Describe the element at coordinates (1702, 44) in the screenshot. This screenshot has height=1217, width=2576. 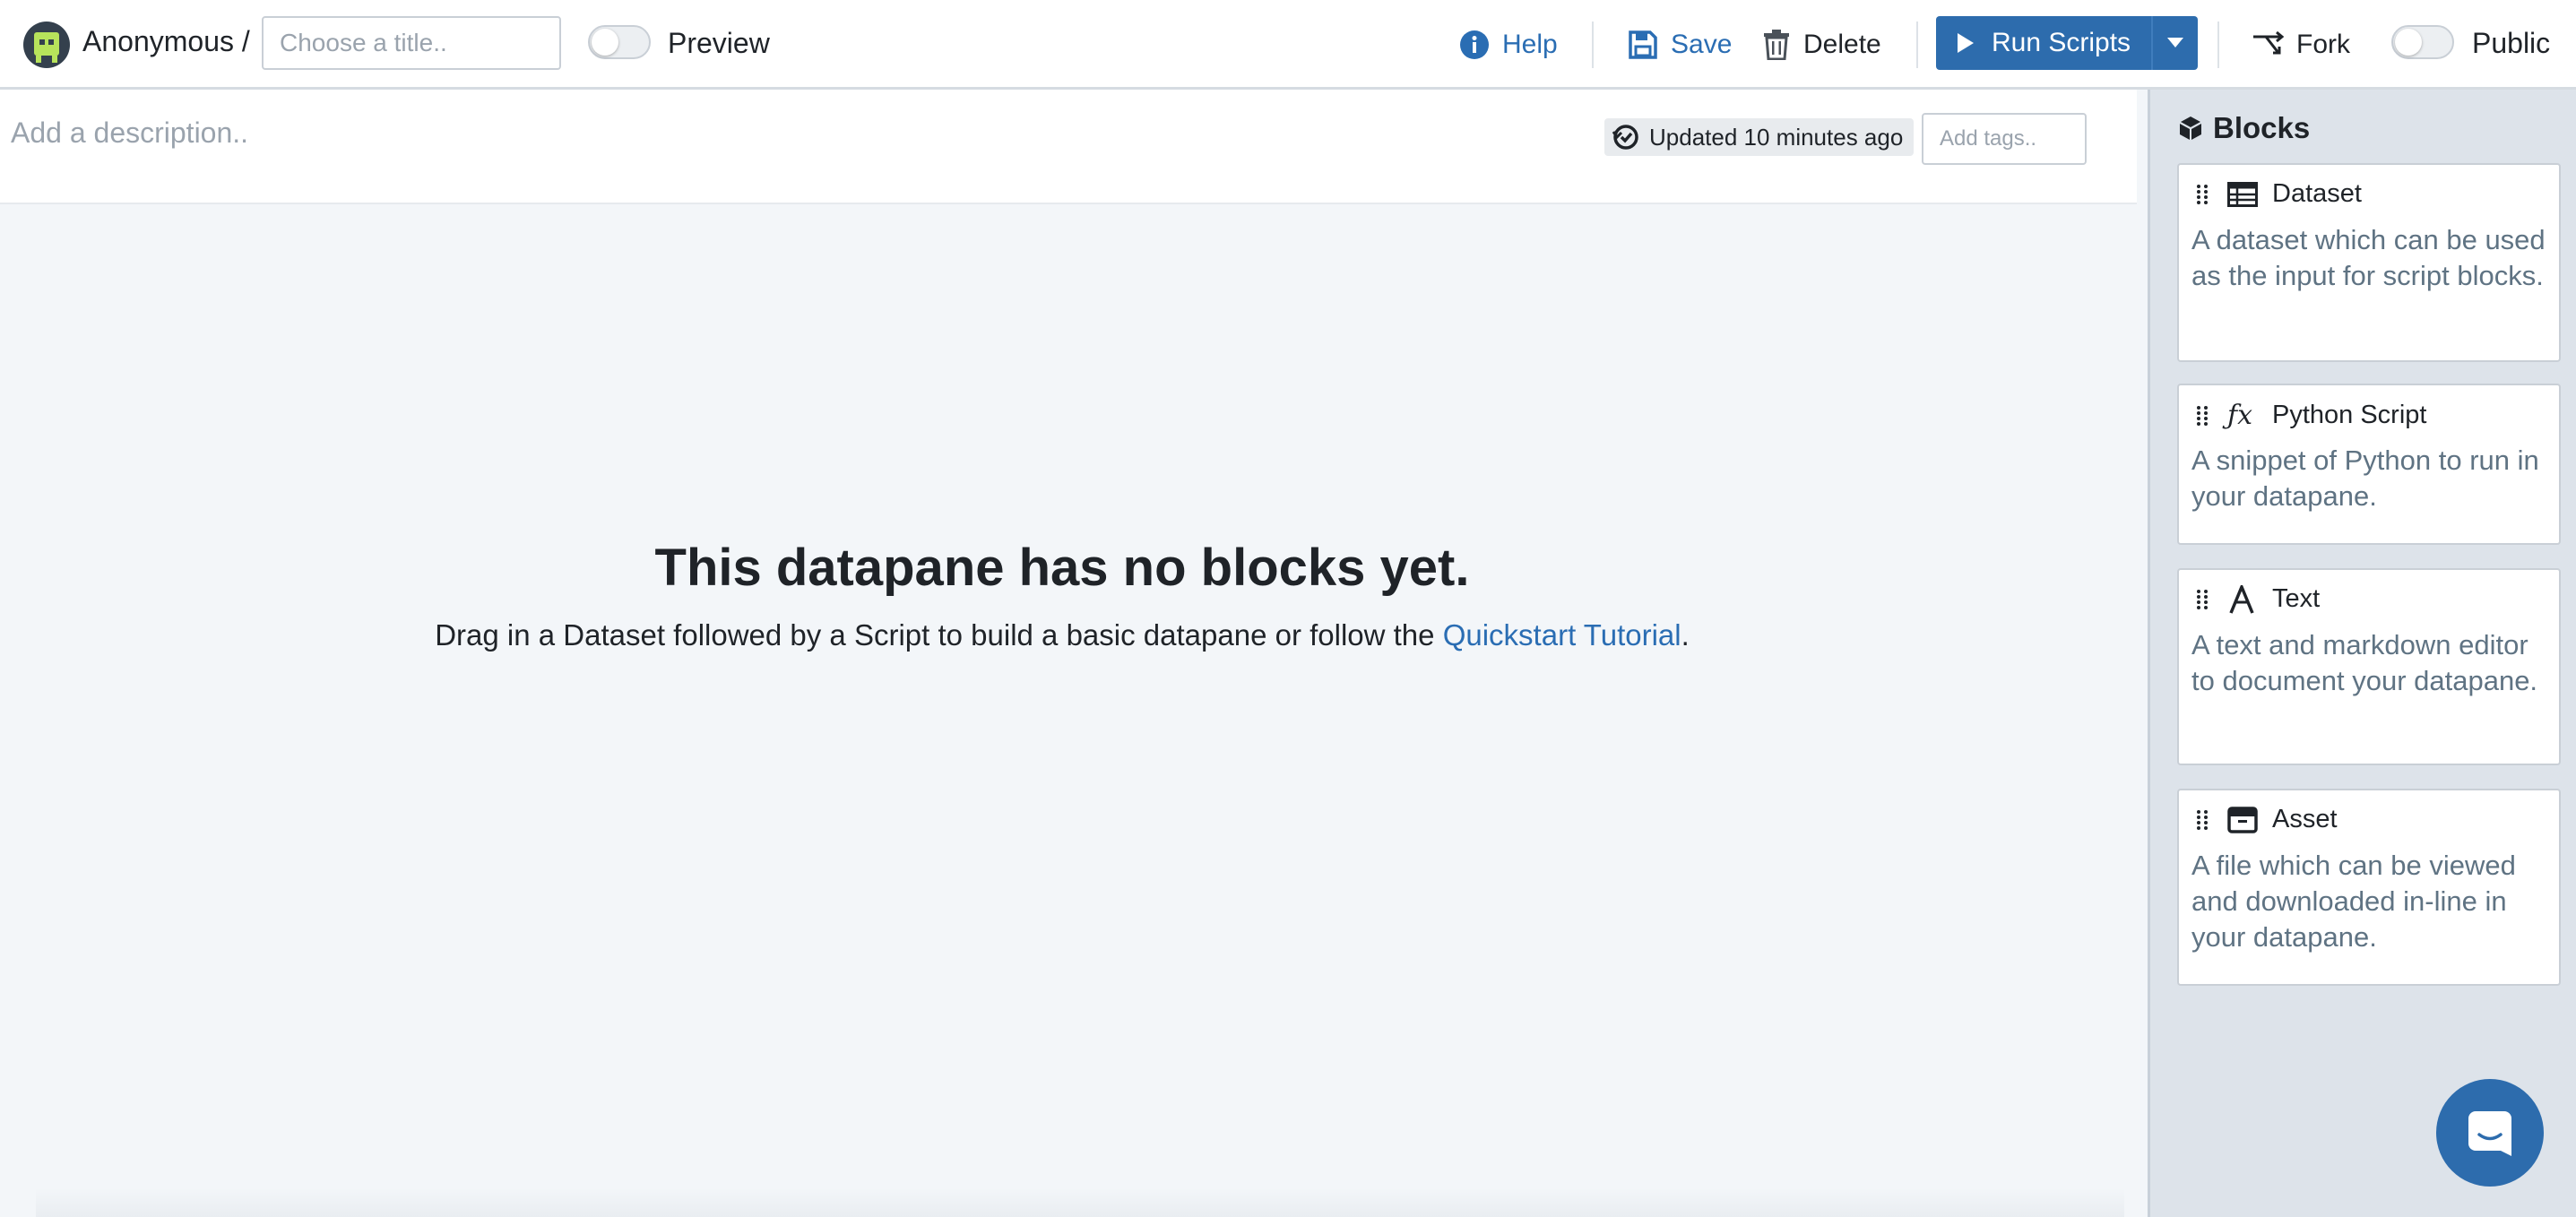
I see `save-label: Save` at that location.